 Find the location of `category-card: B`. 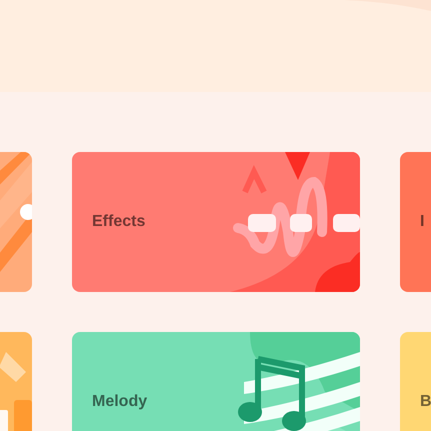

category-card: B is located at coordinates (415, 381).